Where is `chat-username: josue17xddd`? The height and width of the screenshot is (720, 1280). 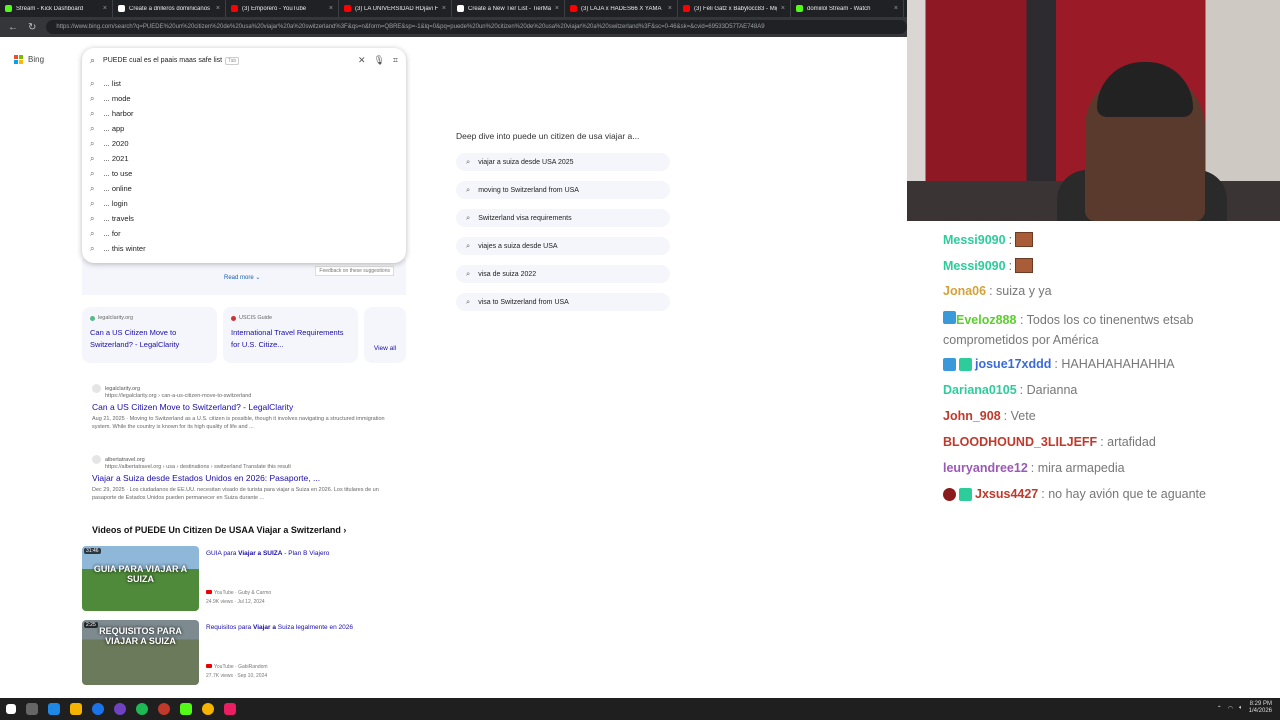 chat-username: josue17xddd is located at coordinates (1013, 364).